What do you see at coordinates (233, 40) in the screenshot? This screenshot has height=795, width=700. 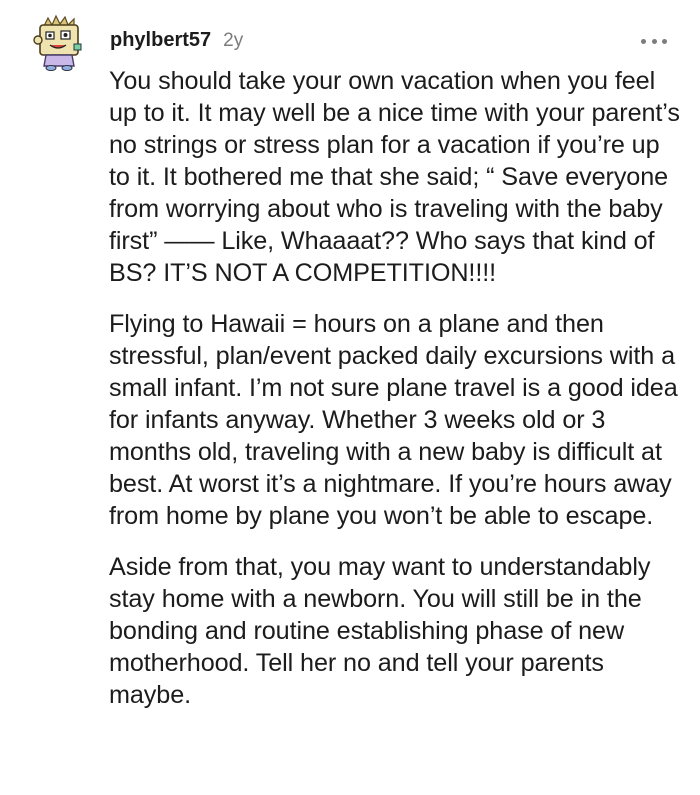 I see `comment-age: 2y` at bounding box center [233, 40].